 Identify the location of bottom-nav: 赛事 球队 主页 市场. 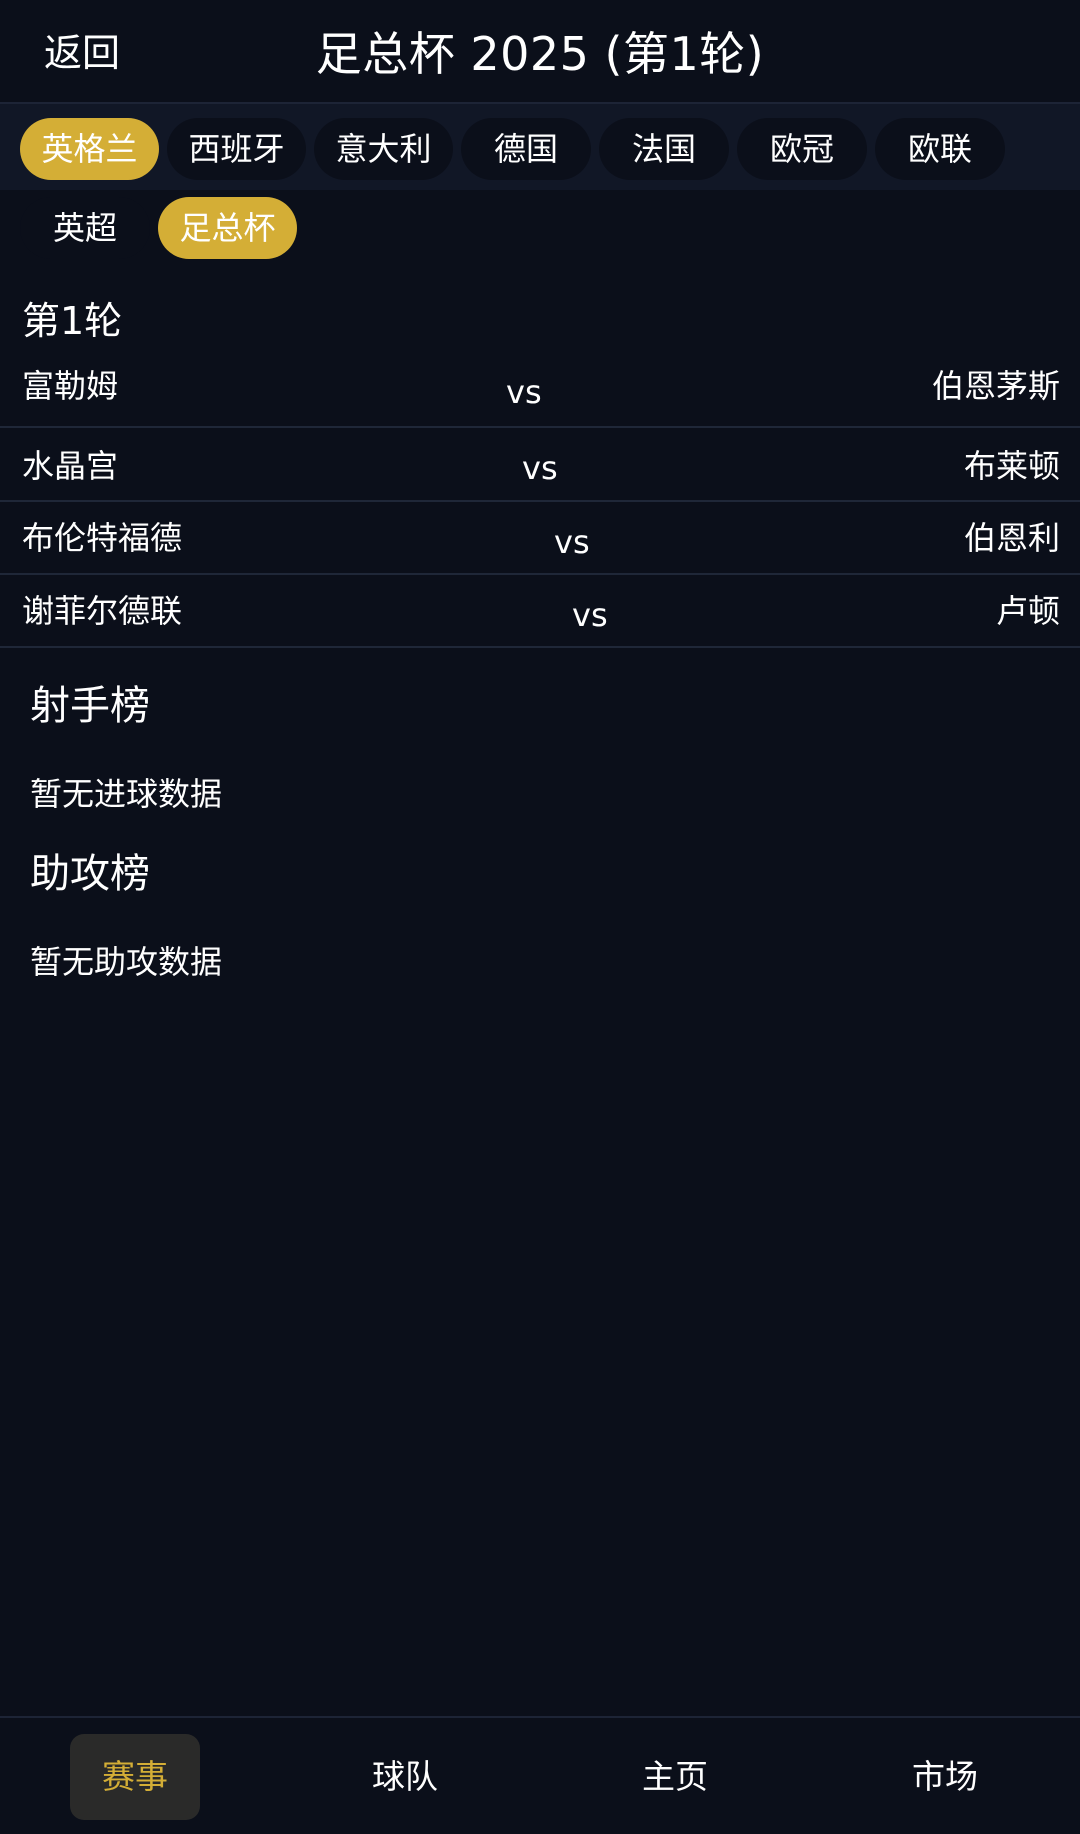
(540, 1775).